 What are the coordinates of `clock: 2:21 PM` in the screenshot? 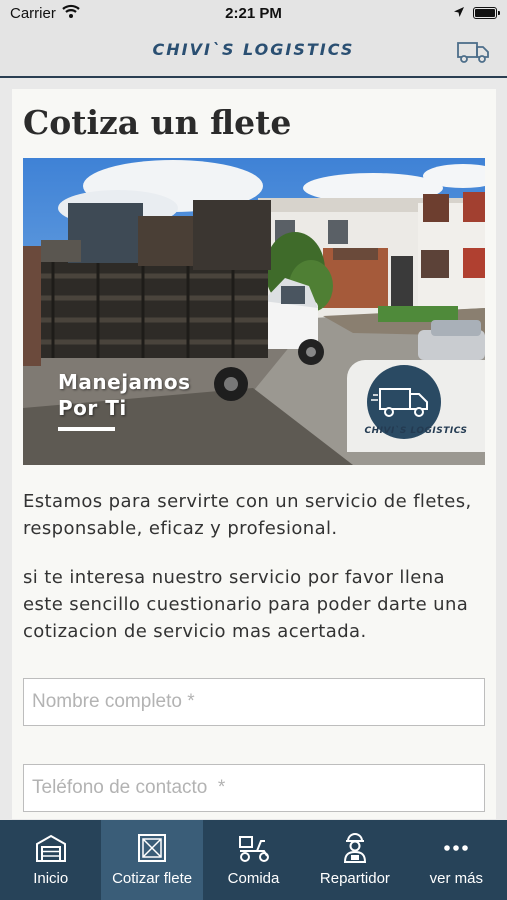 It's located at (253, 13).